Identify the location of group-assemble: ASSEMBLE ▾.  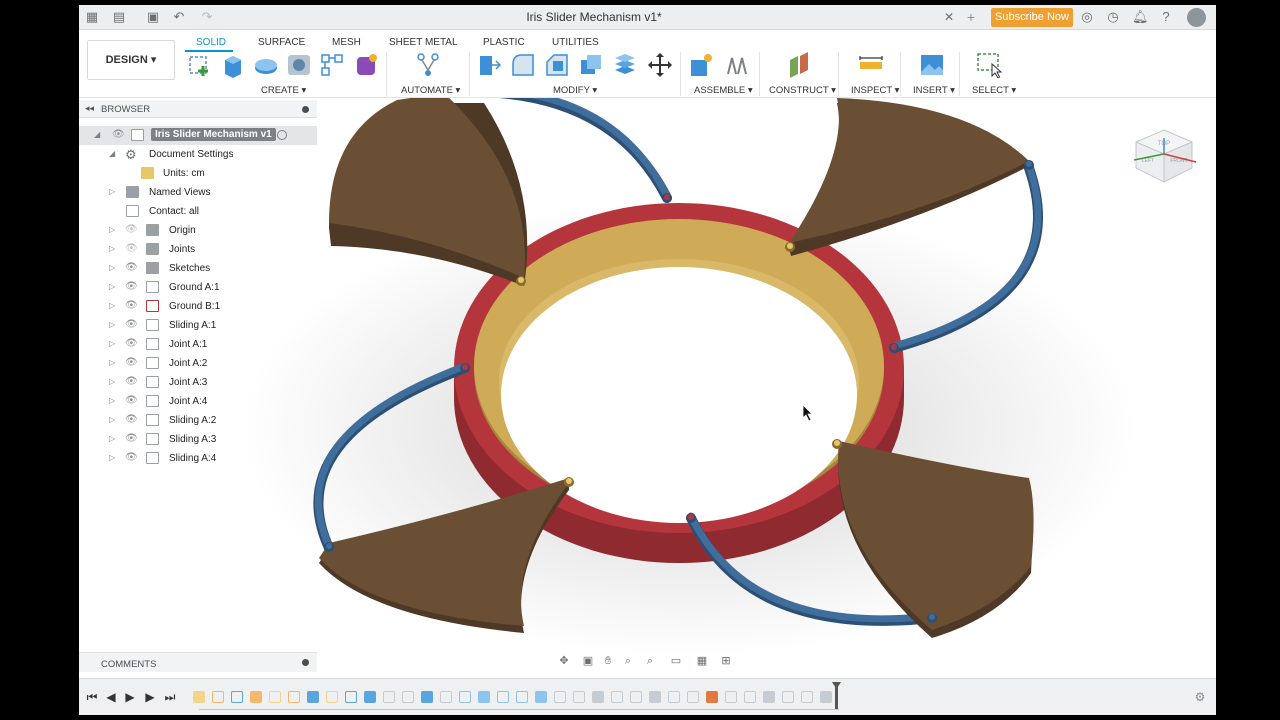
(723, 90).